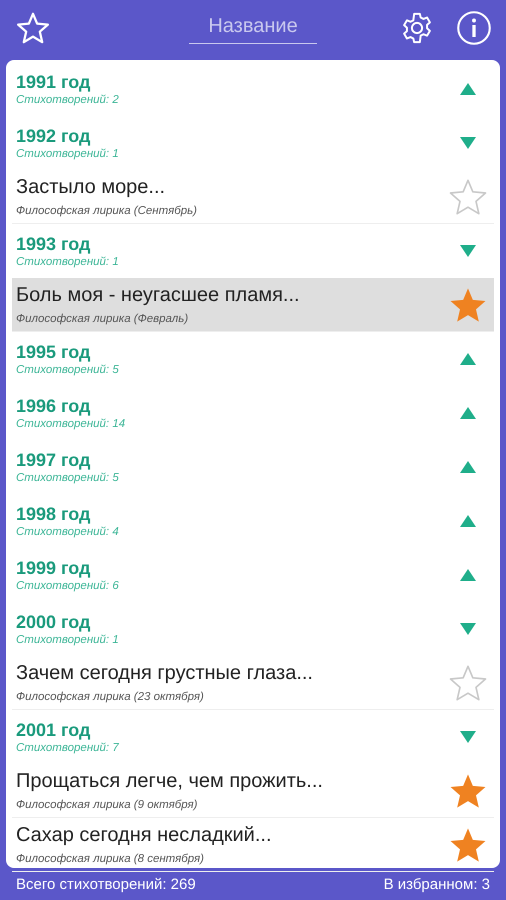 Image resolution: width=506 pixels, height=900 pixels. What do you see at coordinates (253, 251) in the screenshot?
I see `year-row: 1993 год Стихотворений: 1` at bounding box center [253, 251].